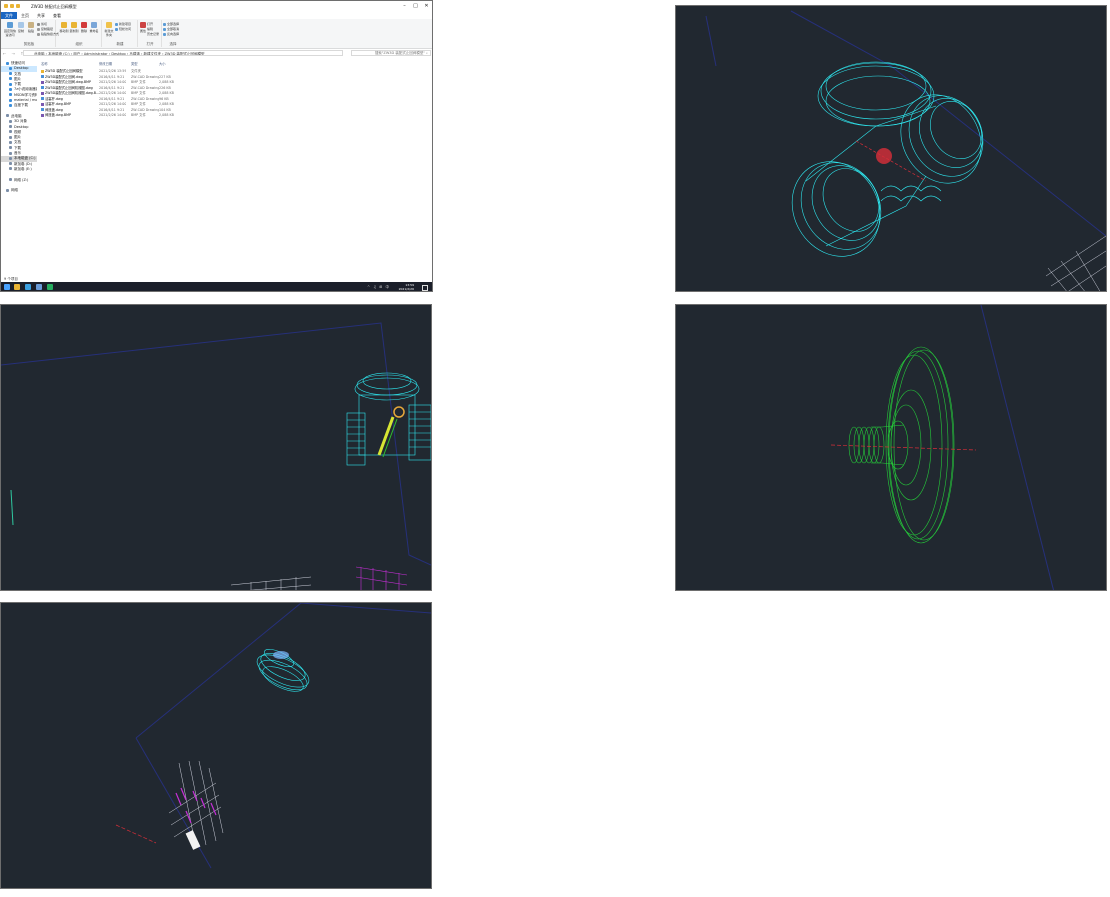 This screenshot has width=1110, height=897. What do you see at coordinates (164, 29) in the screenshot?
I see `select-none-icon` at bounding box center [164, 29].